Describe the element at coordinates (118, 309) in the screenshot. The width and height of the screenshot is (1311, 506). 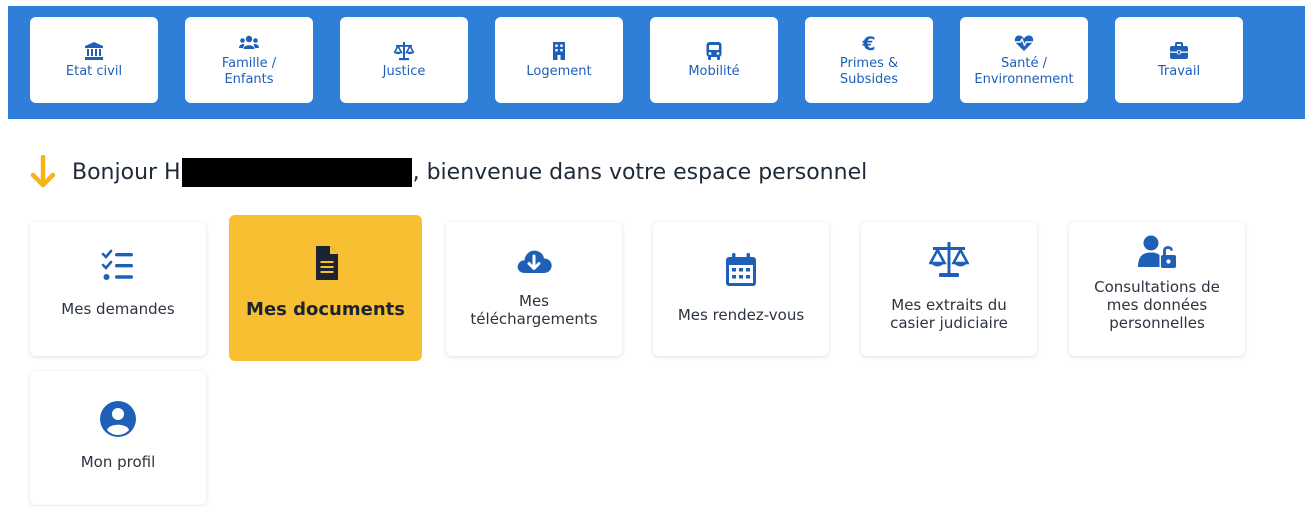
I see `card-label: Mes demandes` at that location.